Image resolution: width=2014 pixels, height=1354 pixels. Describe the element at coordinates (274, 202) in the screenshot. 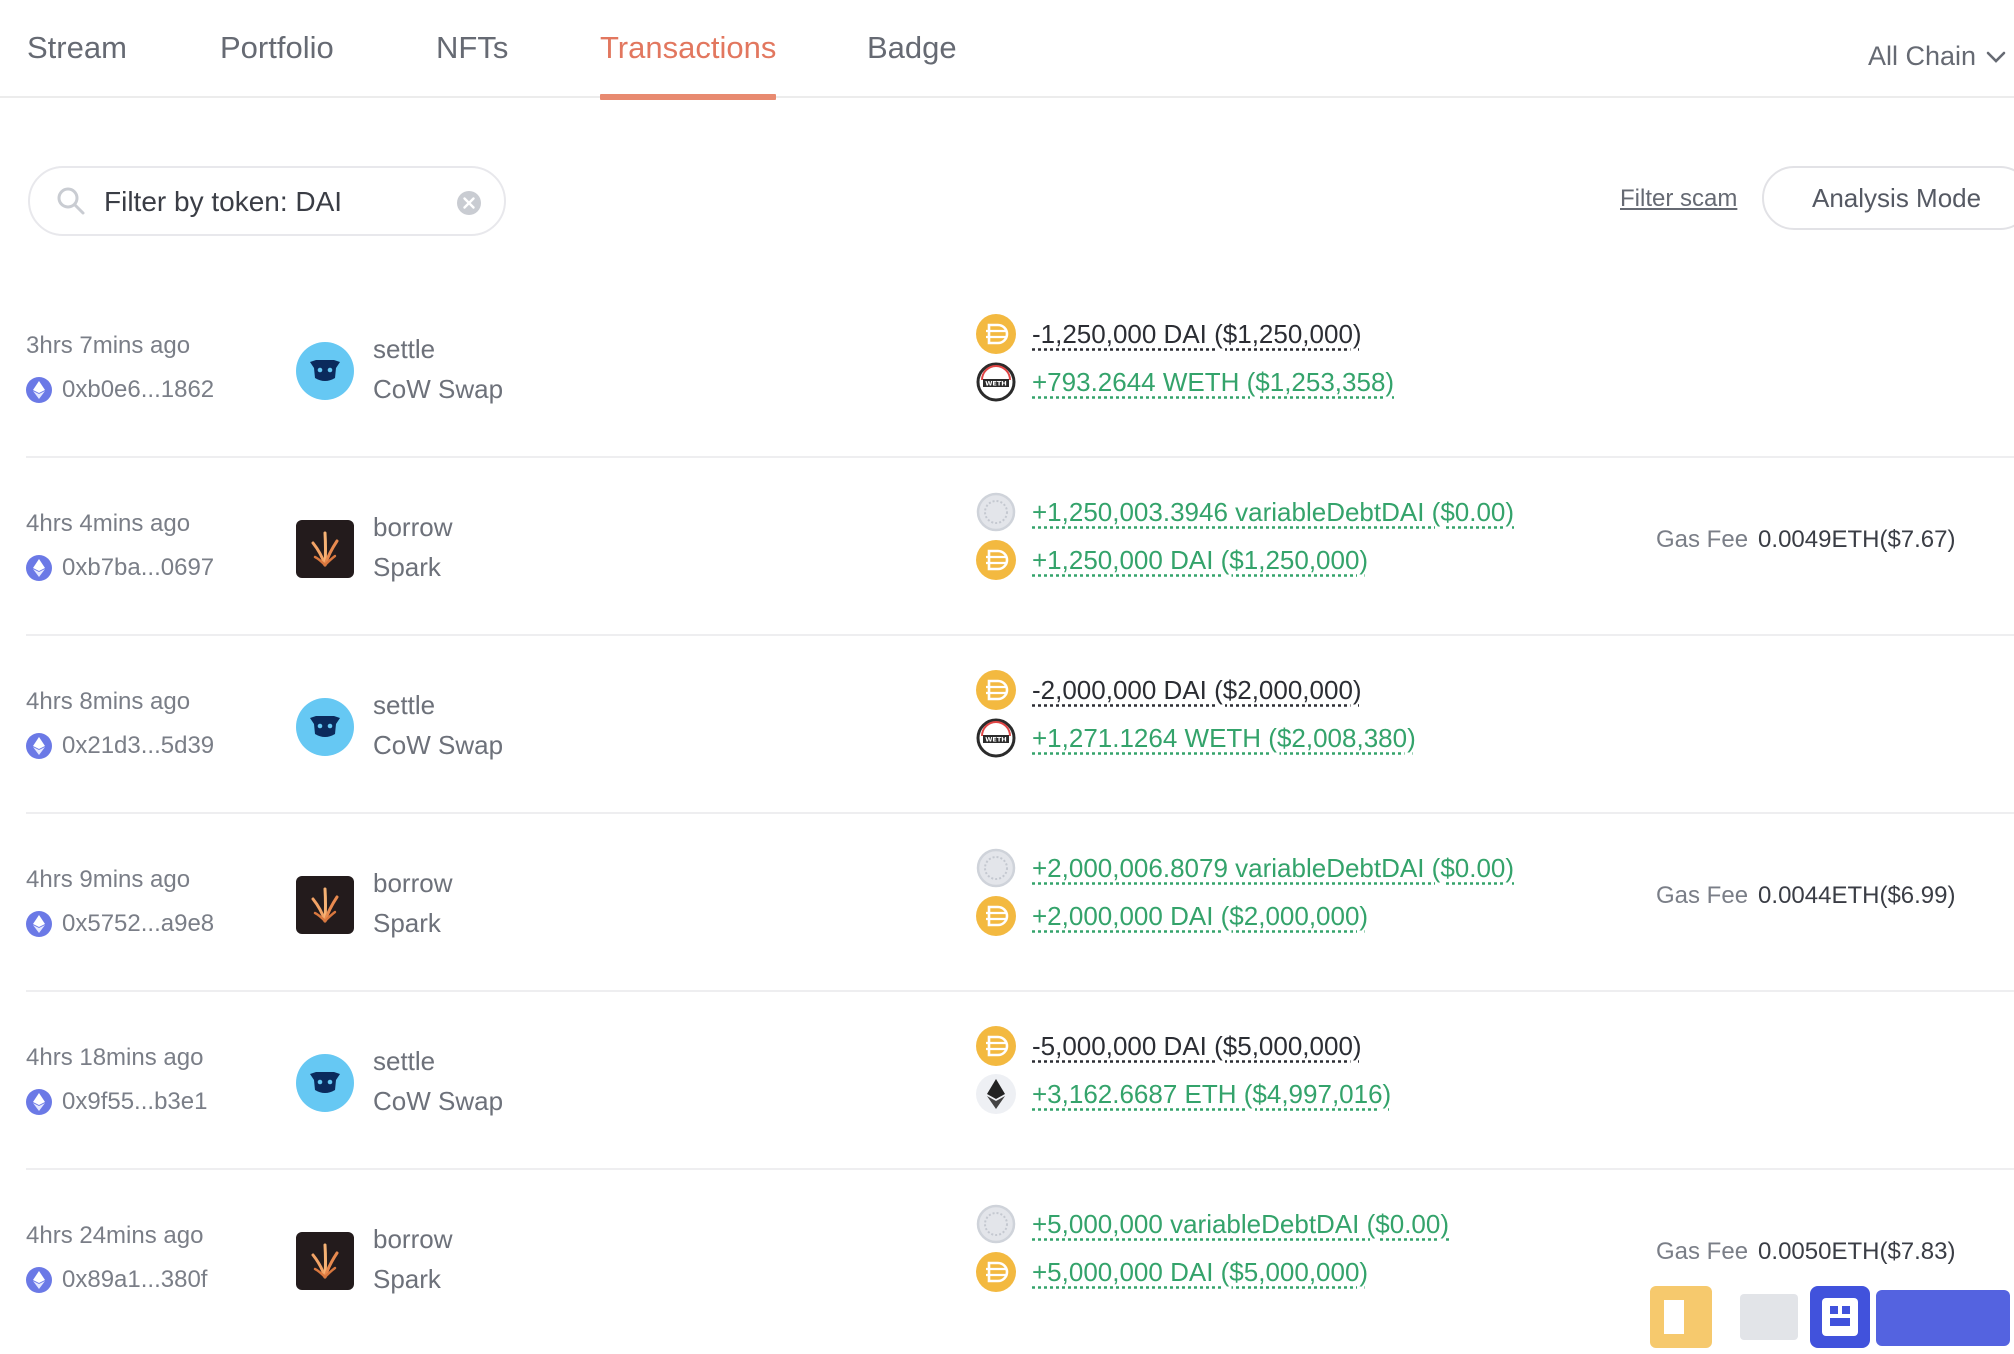

I see `token-filter-input` at that location.